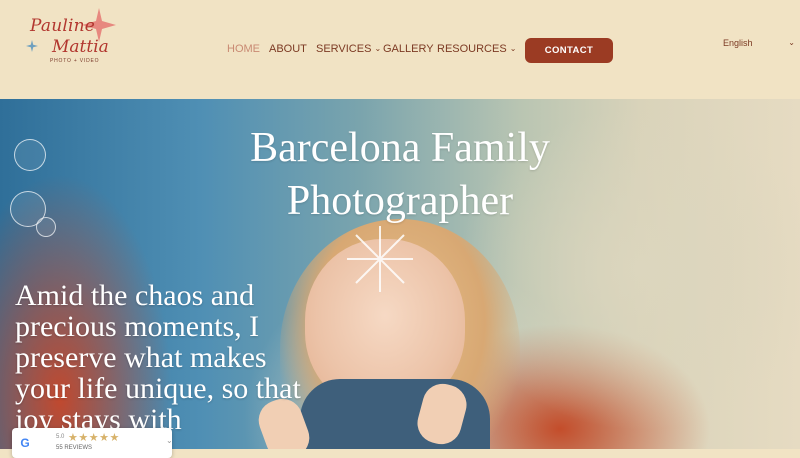 The width and height of the screenshot is (800, 458). What do you see at coordinates (344, 49) in the screenshot?
I see `nav-item-services-label: SERVICES` at bounding box center [344, 49].